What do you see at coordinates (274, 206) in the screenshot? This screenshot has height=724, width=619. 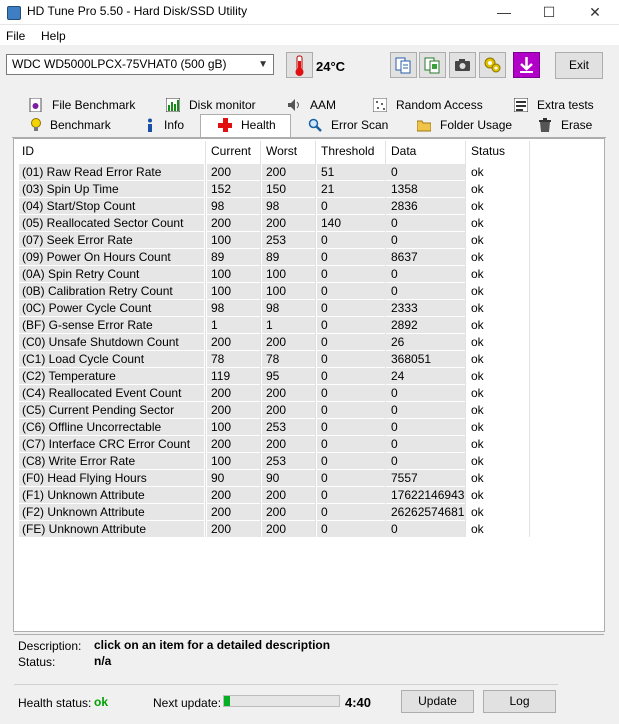 I see `table-row: (04) Start/Stop Count 98 98 0 2836 ok` at bounding box center [274, 206].